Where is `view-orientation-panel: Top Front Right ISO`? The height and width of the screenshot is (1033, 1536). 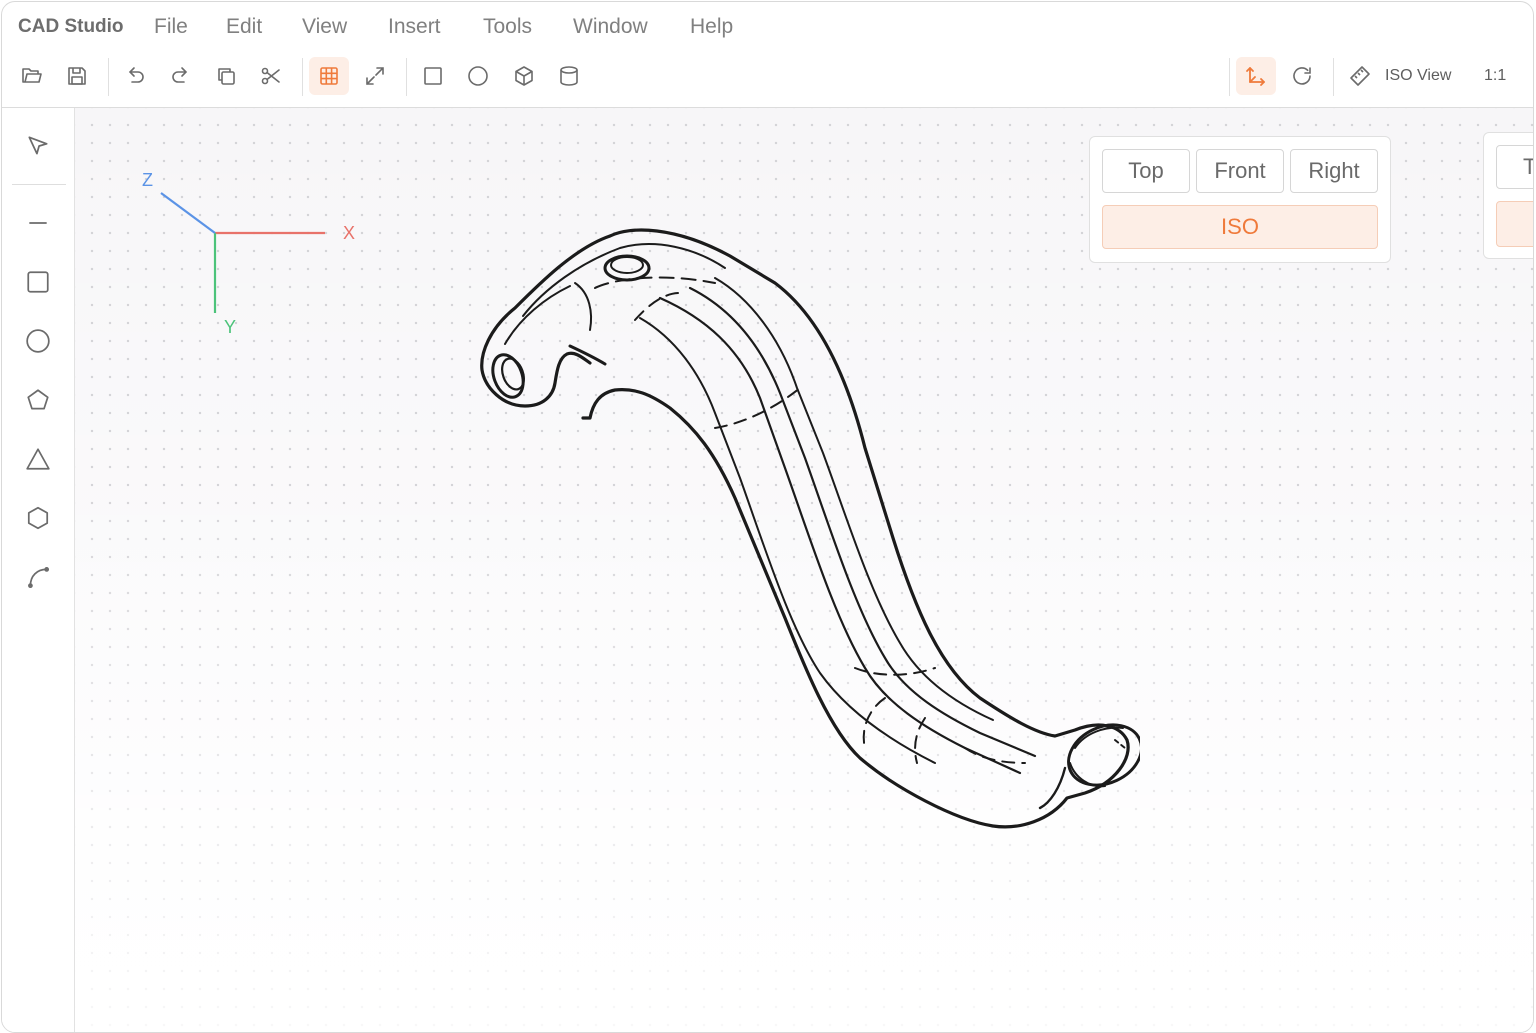 view-orientation-panel: Top Front Right ISO is located at coordinates (1240, 199).